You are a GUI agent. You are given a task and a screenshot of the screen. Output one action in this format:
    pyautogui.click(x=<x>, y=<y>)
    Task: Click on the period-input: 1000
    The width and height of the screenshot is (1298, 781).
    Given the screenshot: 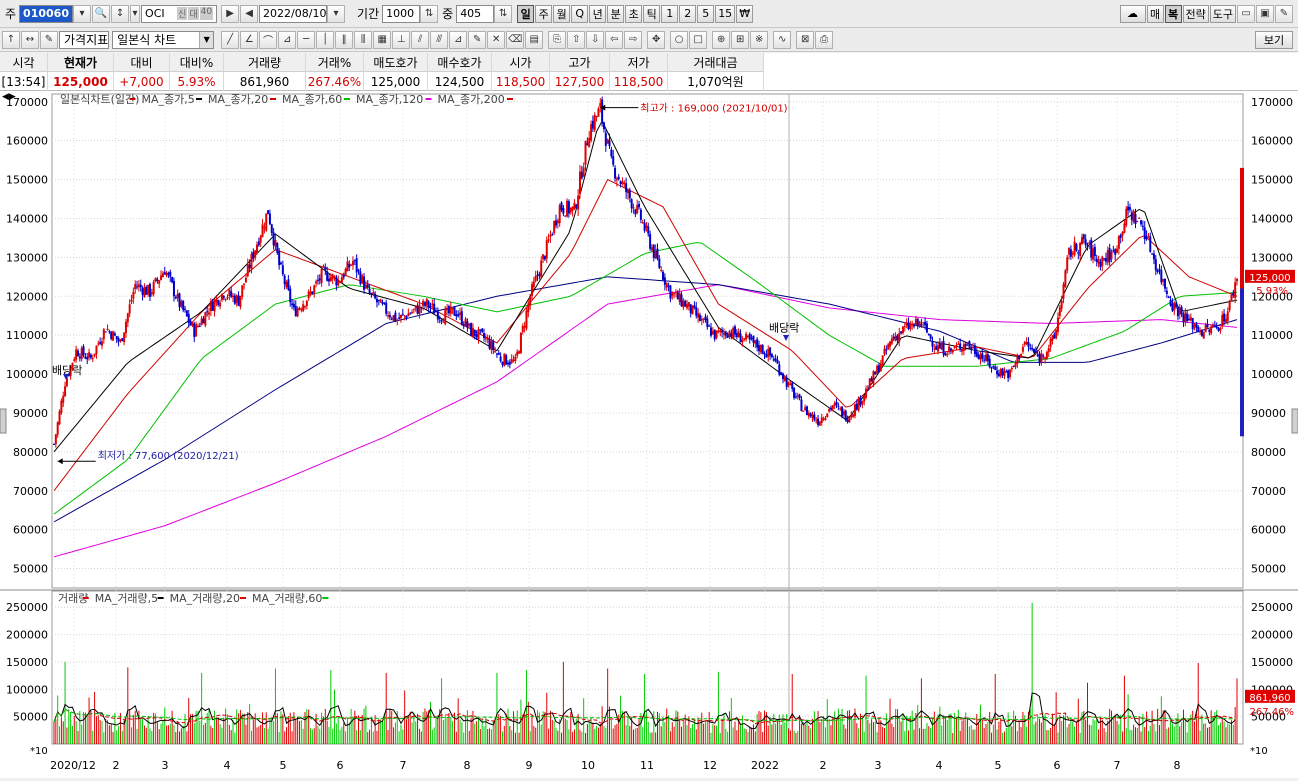 What is the action you would take?
    pyautogui.click(x=401, y=14)
    